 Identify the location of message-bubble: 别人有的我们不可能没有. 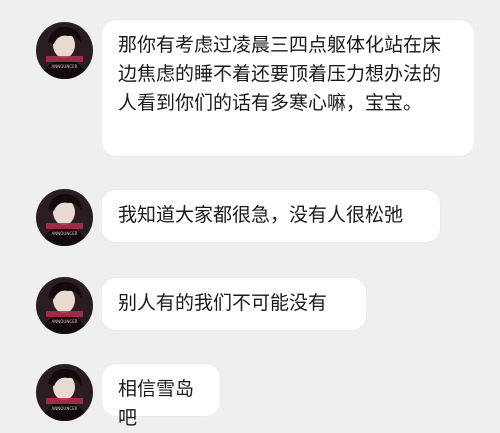
(234, 304).